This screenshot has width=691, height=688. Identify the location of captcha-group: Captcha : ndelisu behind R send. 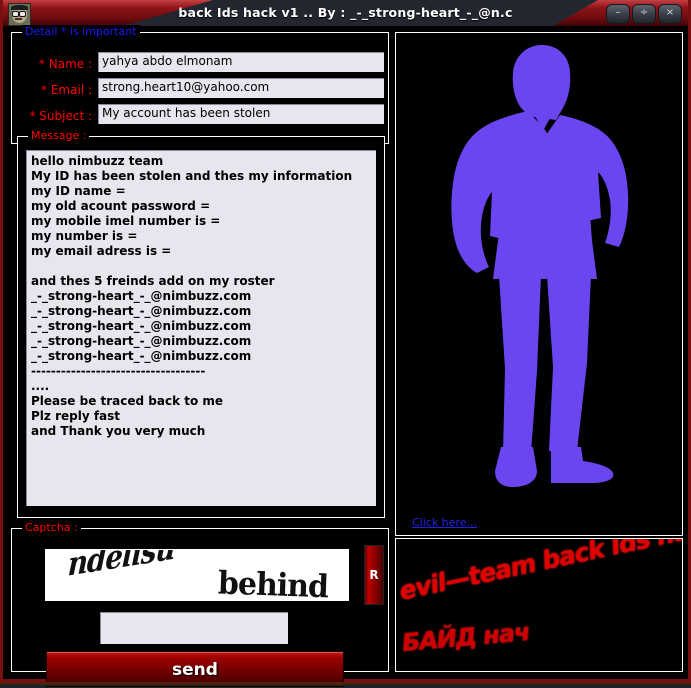
(200, 600).